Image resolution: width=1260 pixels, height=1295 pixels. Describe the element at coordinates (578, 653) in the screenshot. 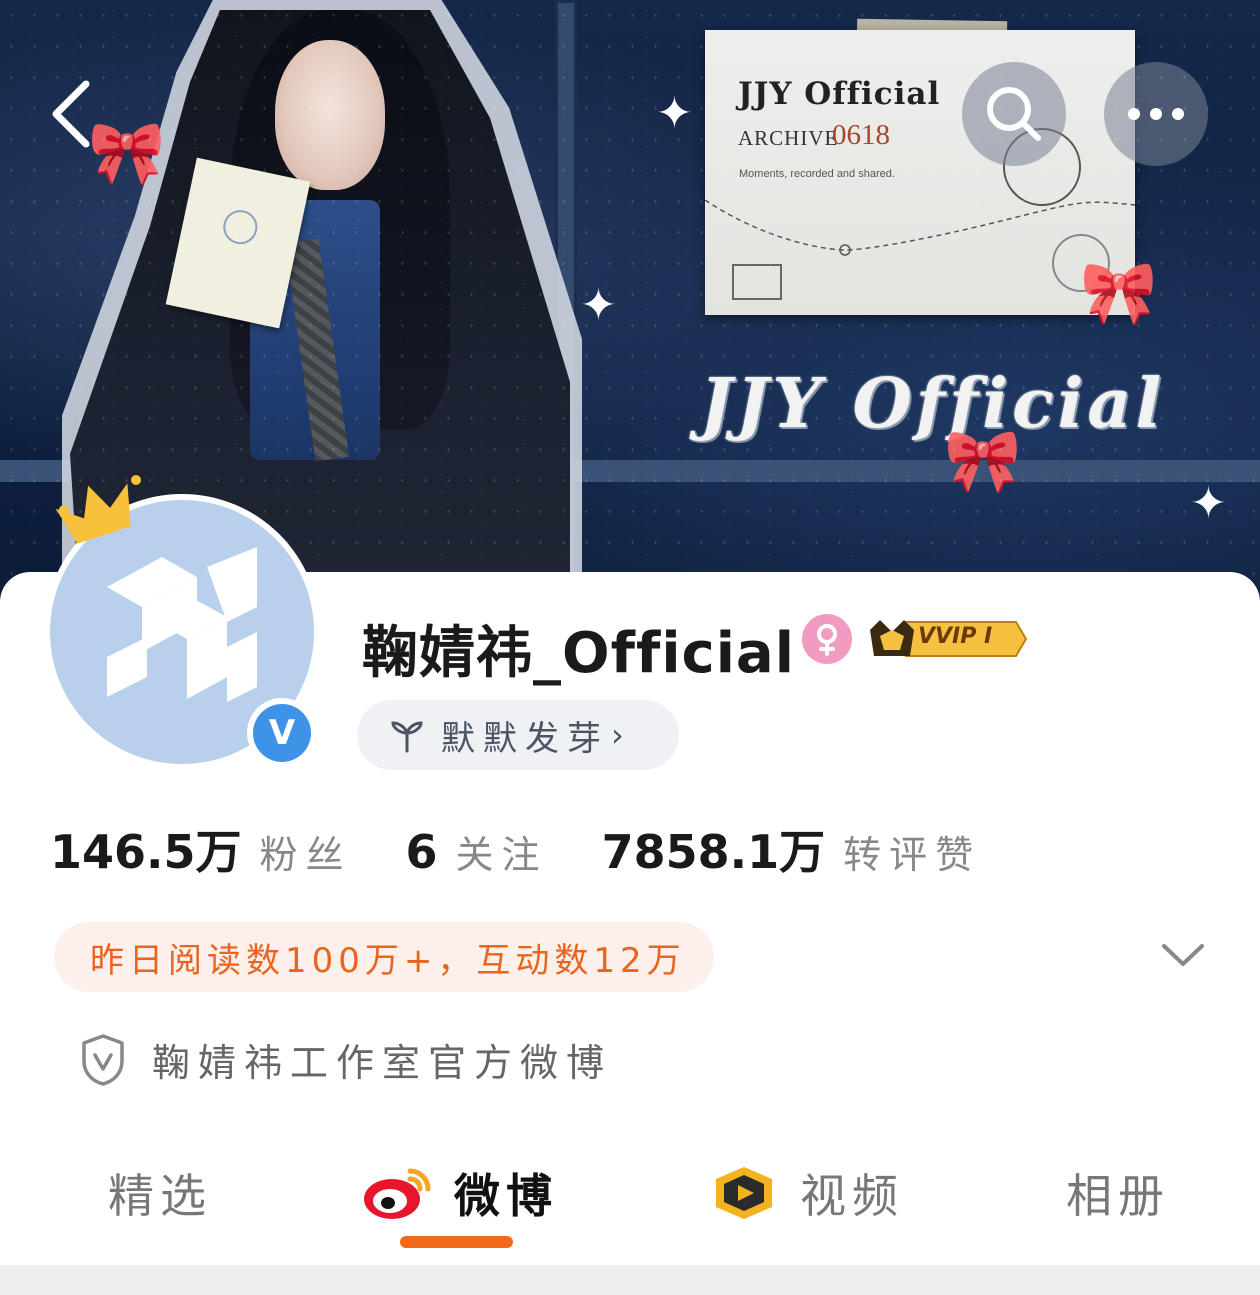

I see `profile-username: 鞠婧祎_Official` at that location.